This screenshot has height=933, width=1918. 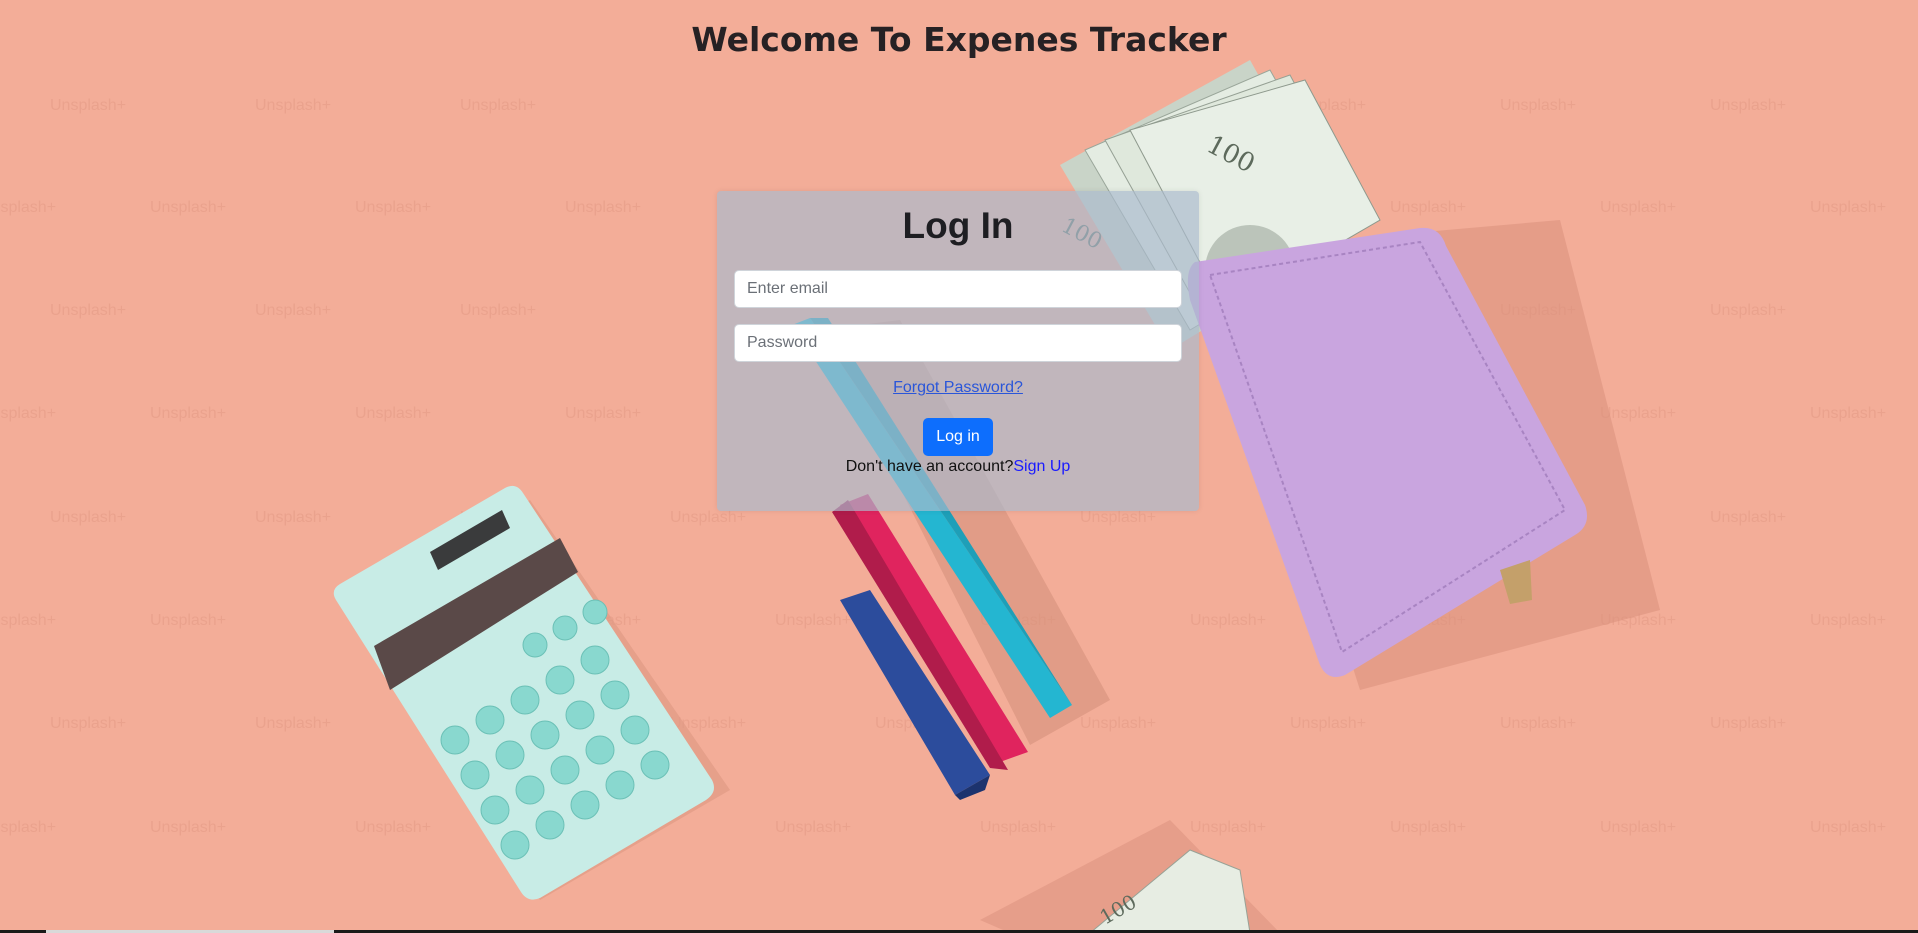 I want to click on page-title: Welcome To Expenes Tracker, so click(x=959, y=39).